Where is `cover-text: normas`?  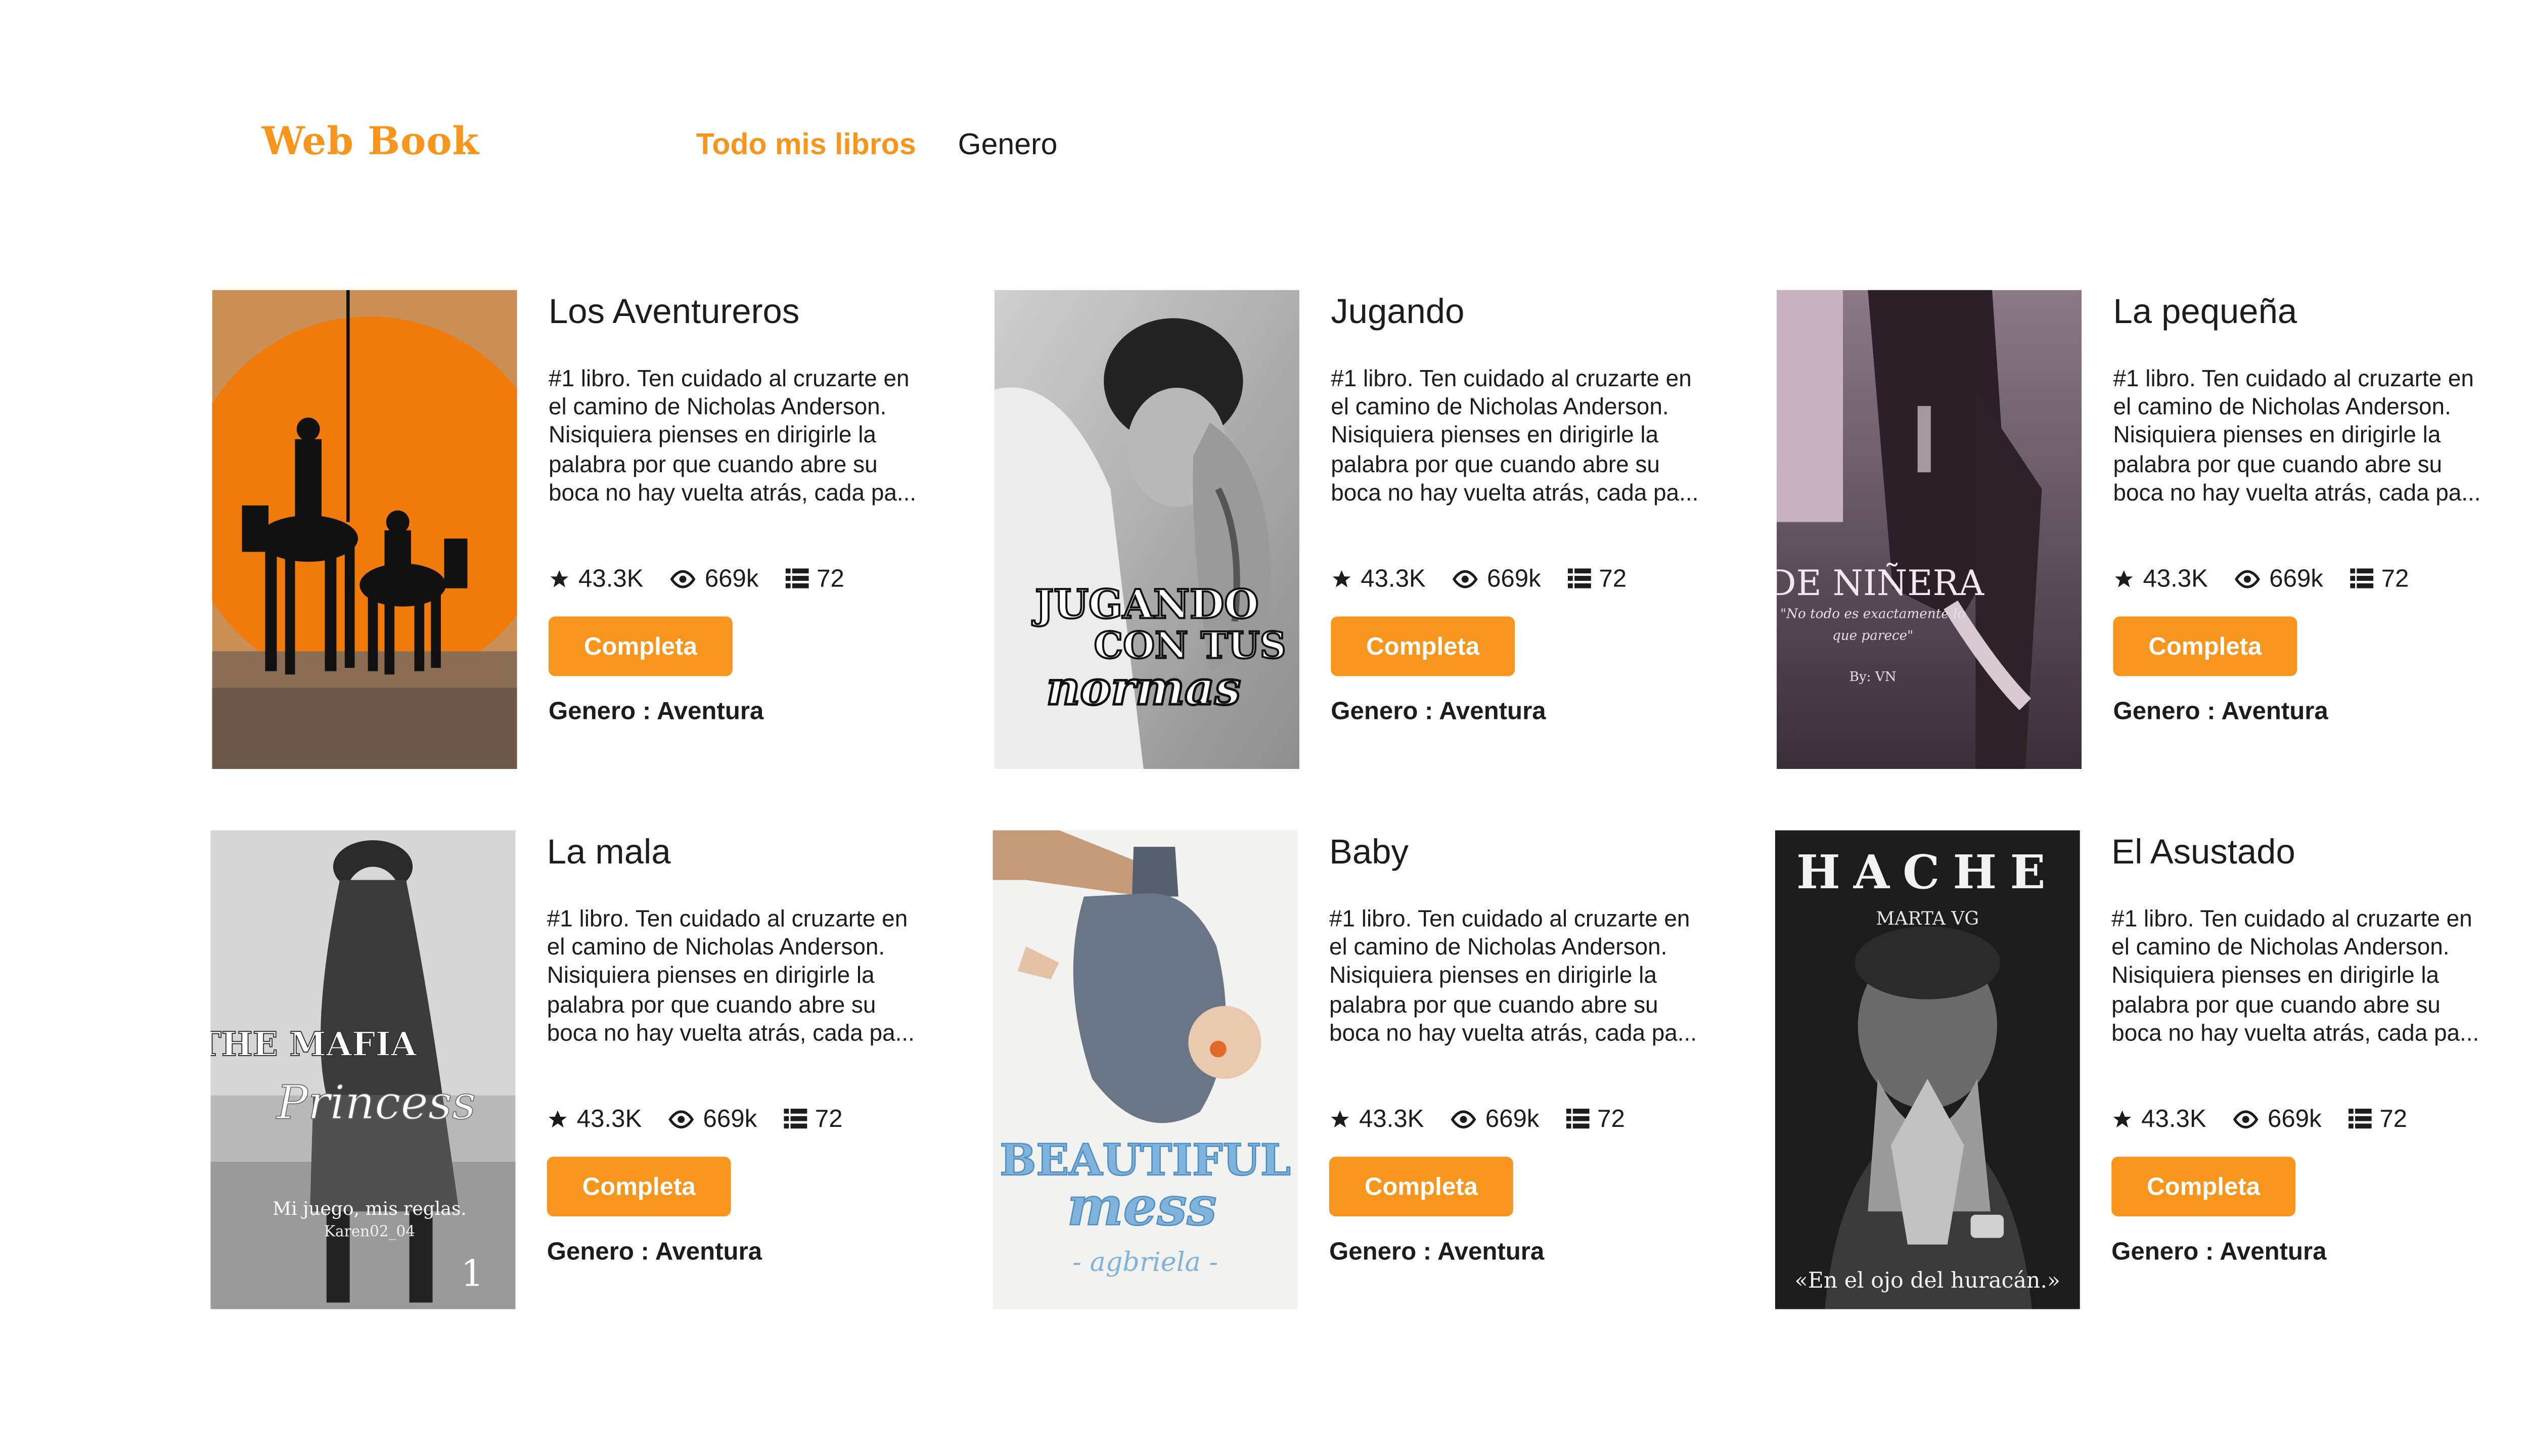 cover-text: normas is located at coordinates (1144, 688).